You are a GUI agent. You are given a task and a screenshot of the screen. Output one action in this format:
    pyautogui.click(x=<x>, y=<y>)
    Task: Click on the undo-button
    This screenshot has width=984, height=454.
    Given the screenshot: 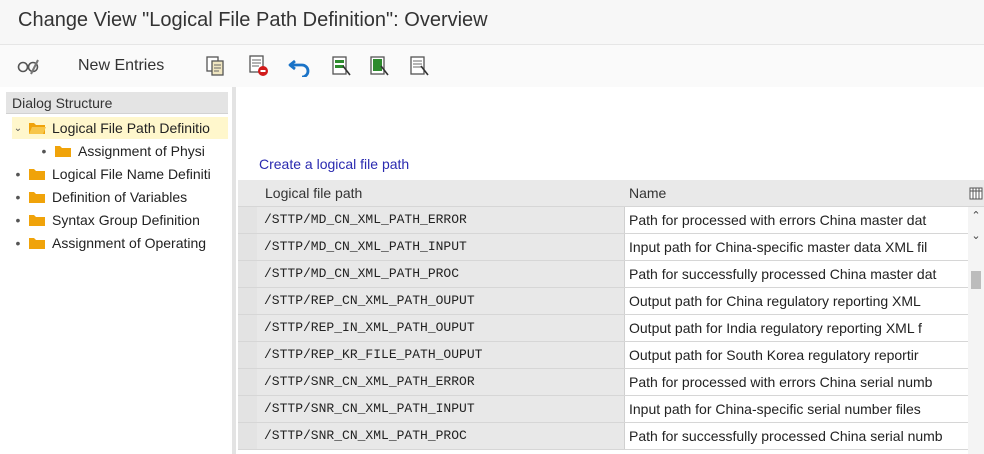 What is the action you would take?
    pyautogui.click(x=300, y=66)
    